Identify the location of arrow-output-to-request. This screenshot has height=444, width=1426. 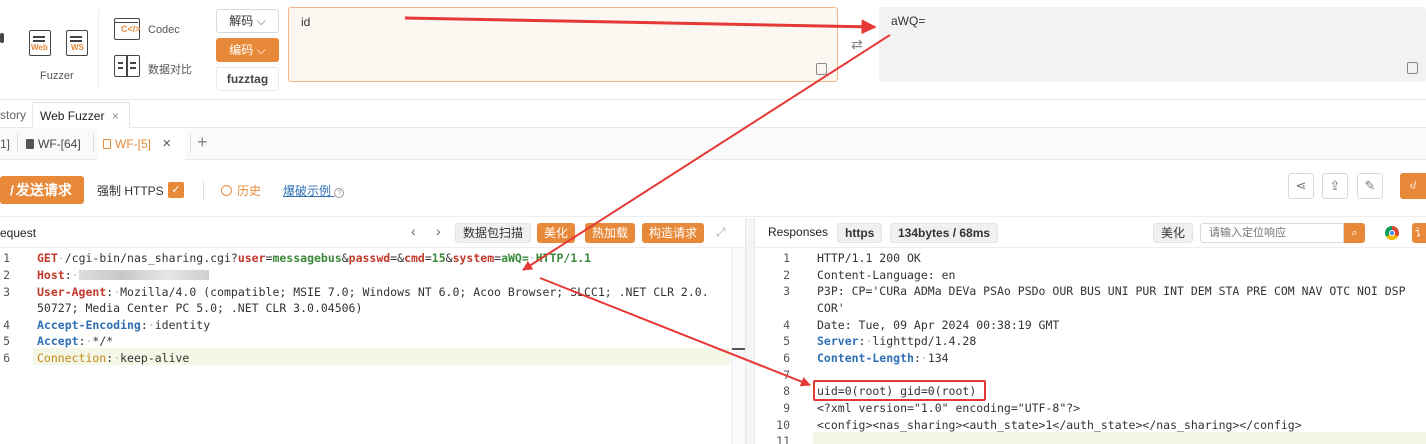
(706, 152).